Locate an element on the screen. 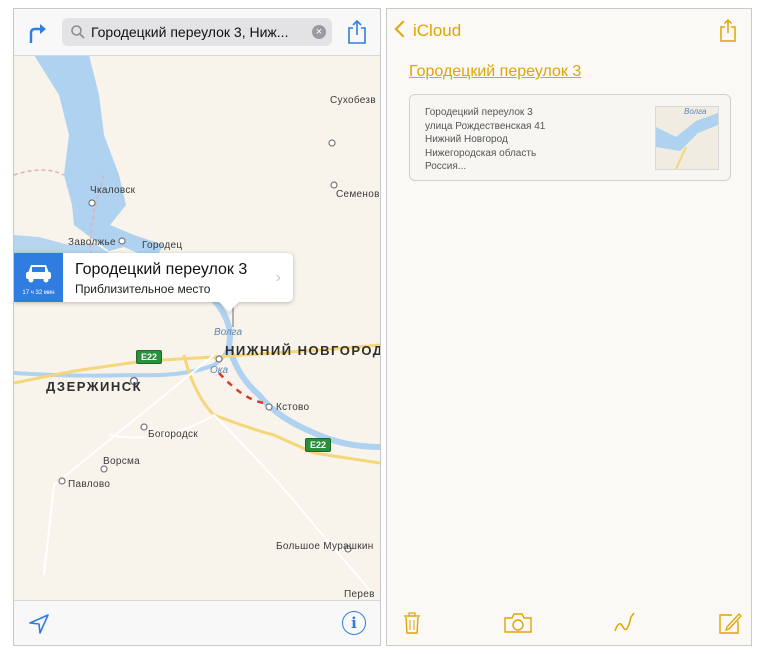  notes-toolbar is located at coordinates (569, 623).